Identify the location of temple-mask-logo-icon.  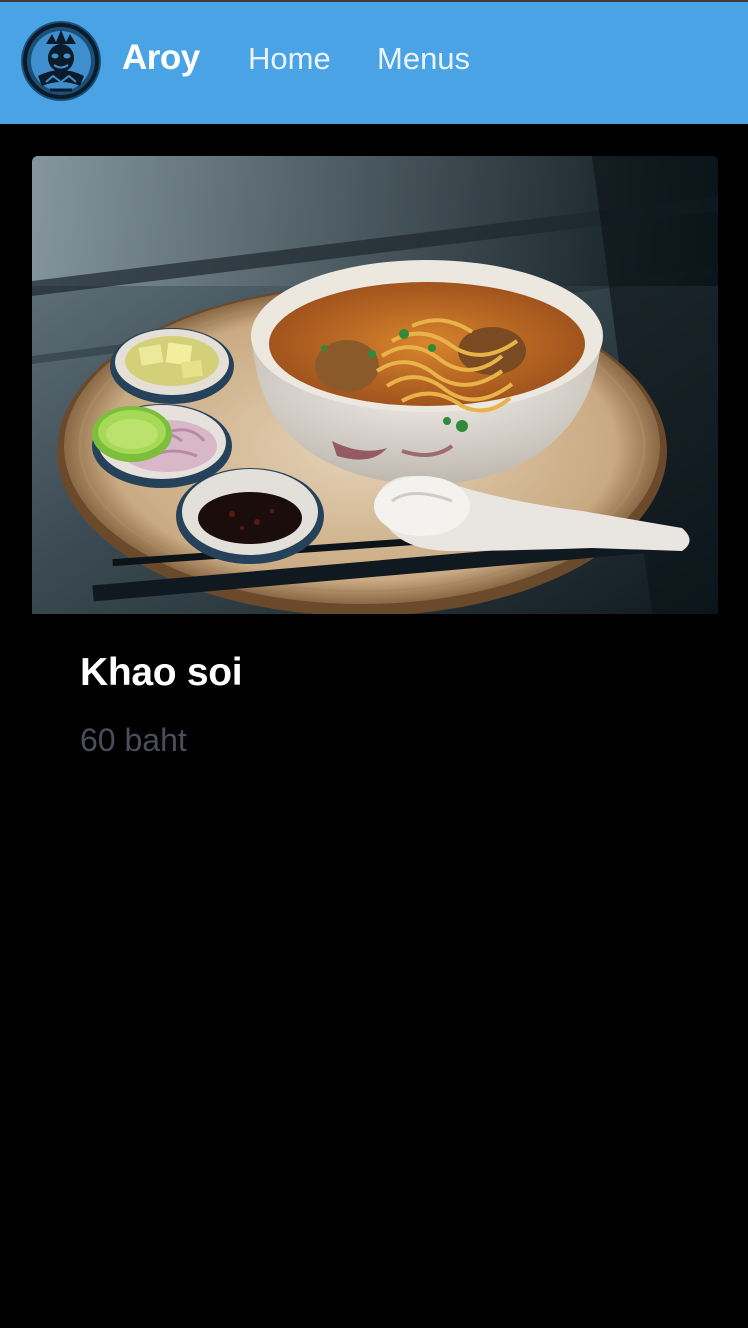
(61, 61).